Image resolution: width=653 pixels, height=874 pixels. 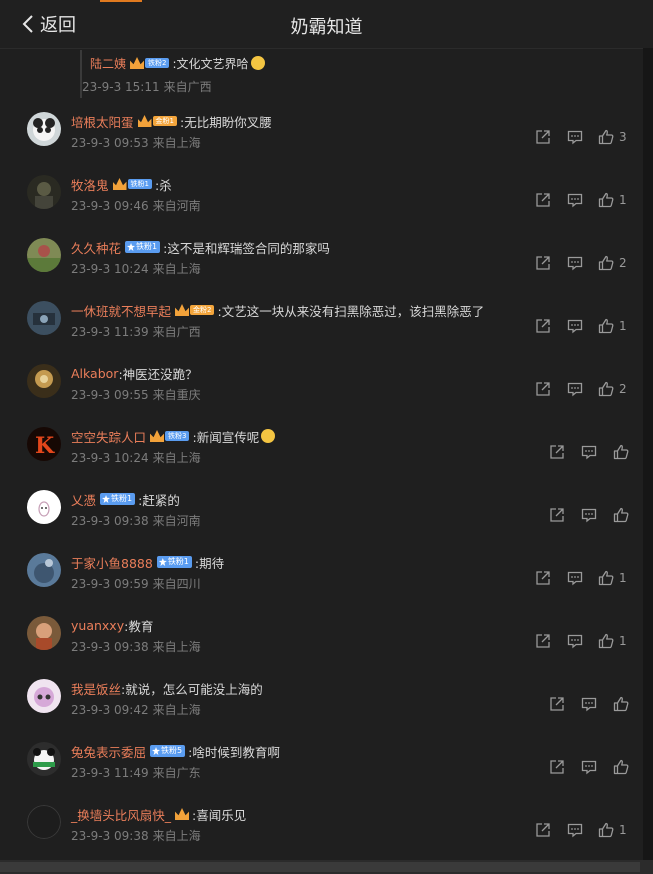 I want to click on comment-meta: 23-9-3 09:53 来自上海, so click(x=136, y=142).